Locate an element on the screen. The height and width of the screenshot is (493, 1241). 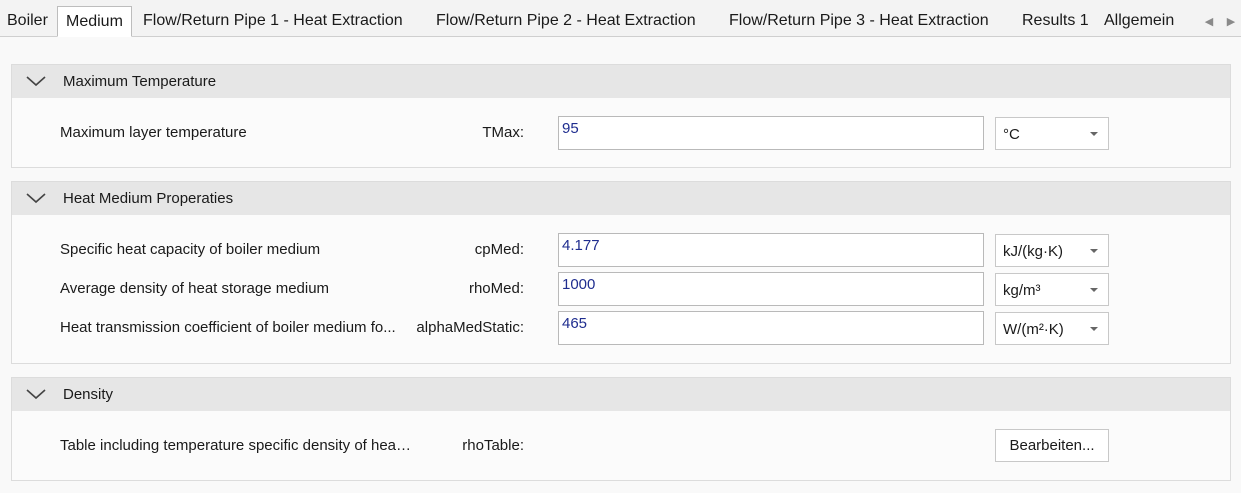
tab-allgemein: Allgemein is located at coordinates (1139, 21).